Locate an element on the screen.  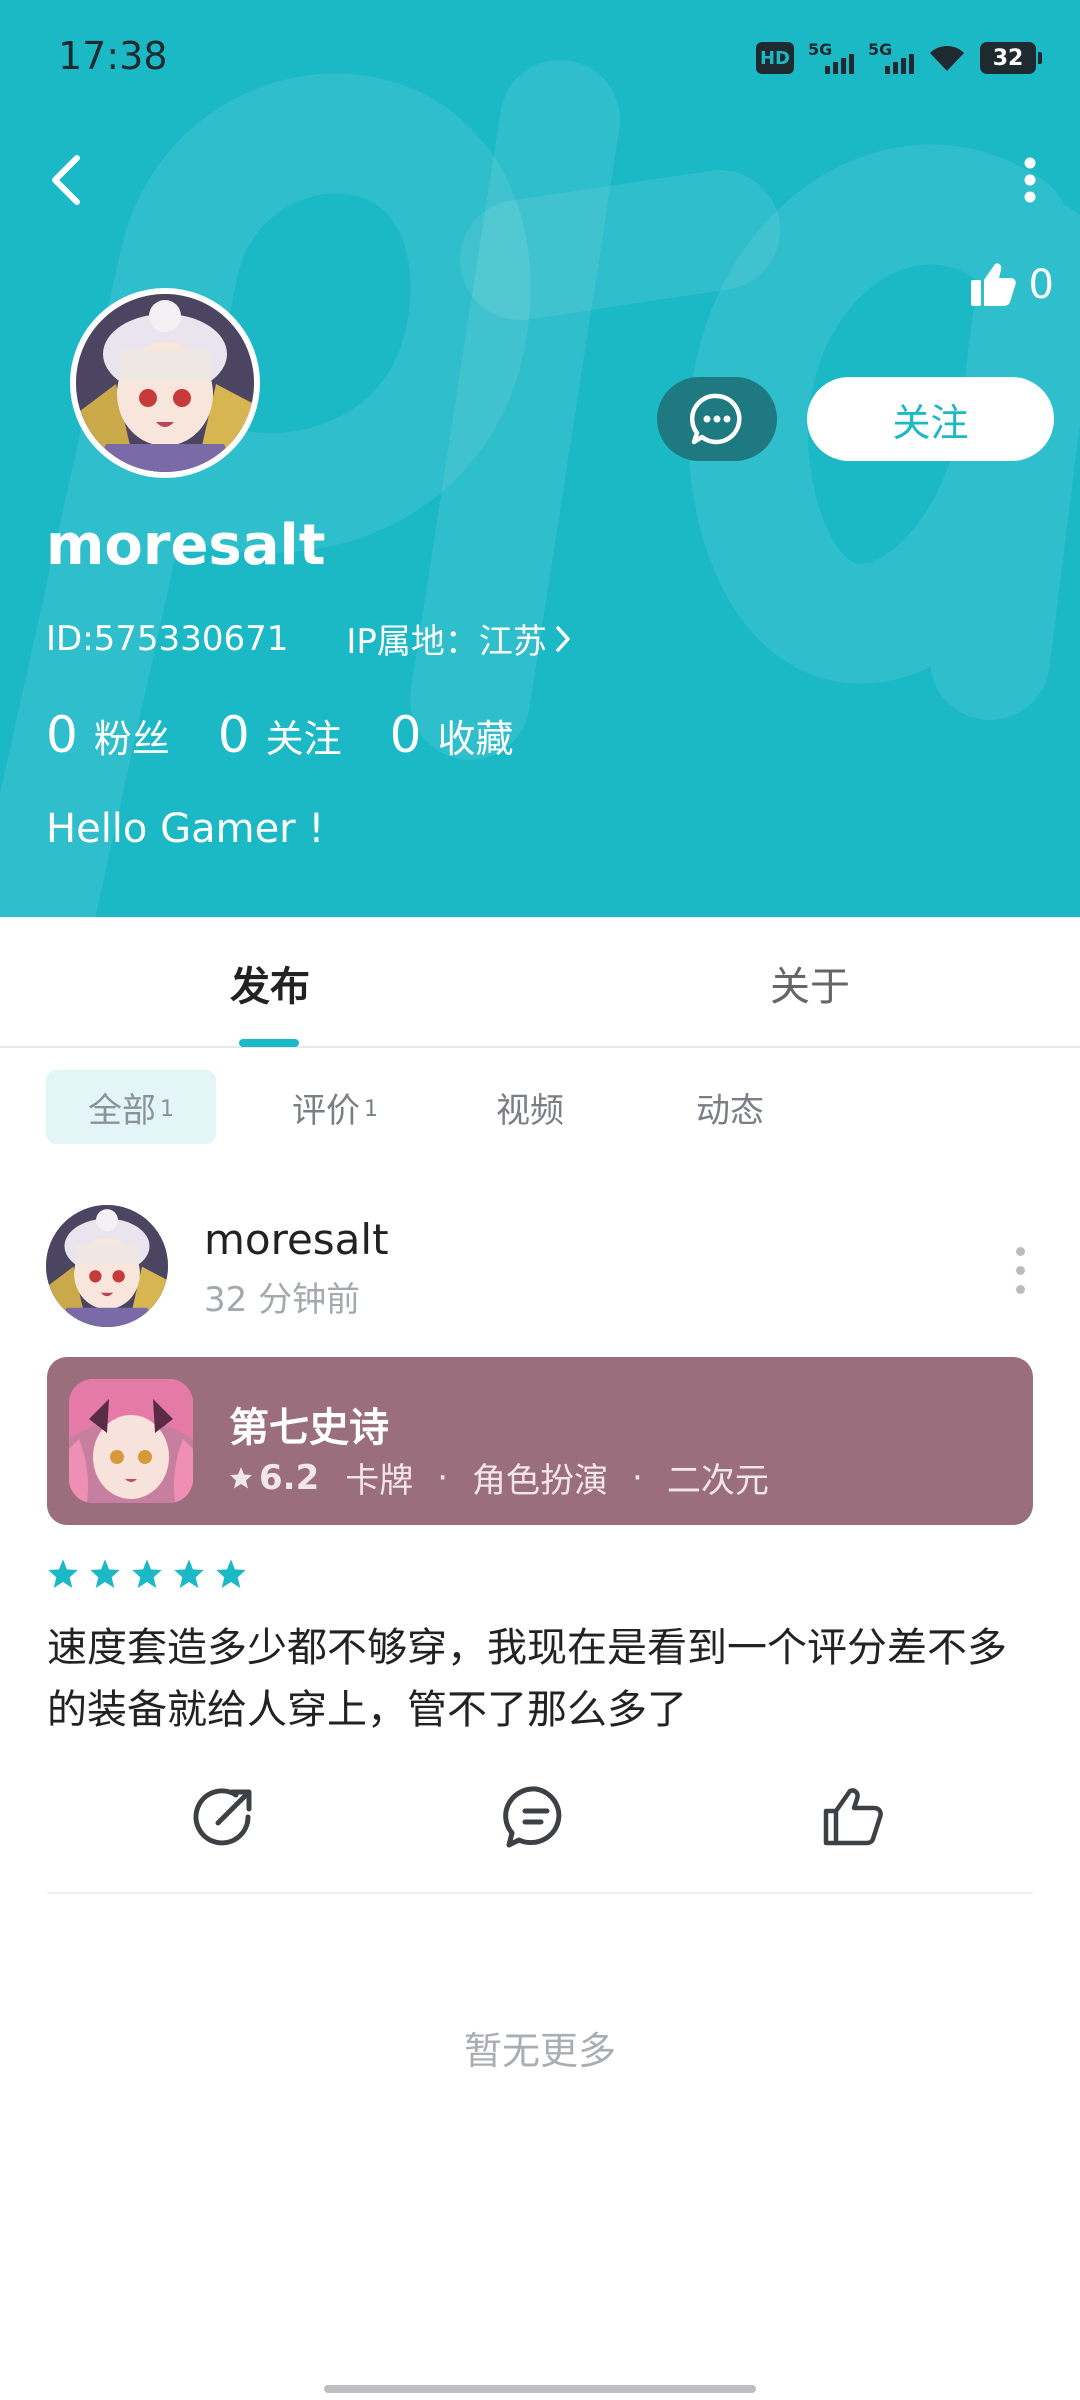
status-icons: HD 5G 5G 32 is located at coordinates (899, 58).